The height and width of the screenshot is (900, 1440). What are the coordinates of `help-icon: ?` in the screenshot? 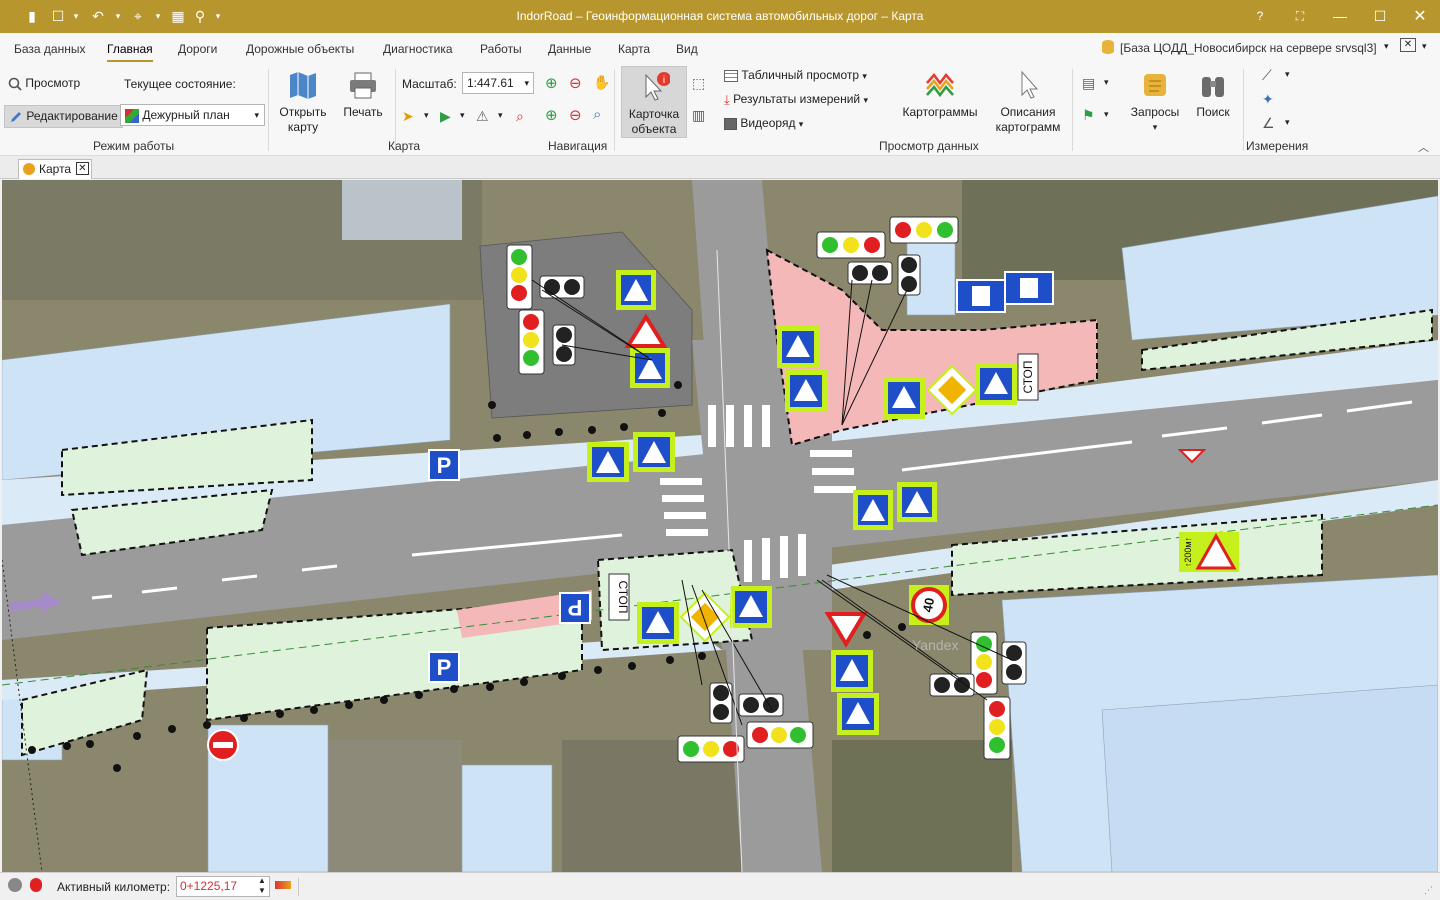 It's located at (1260, 16).